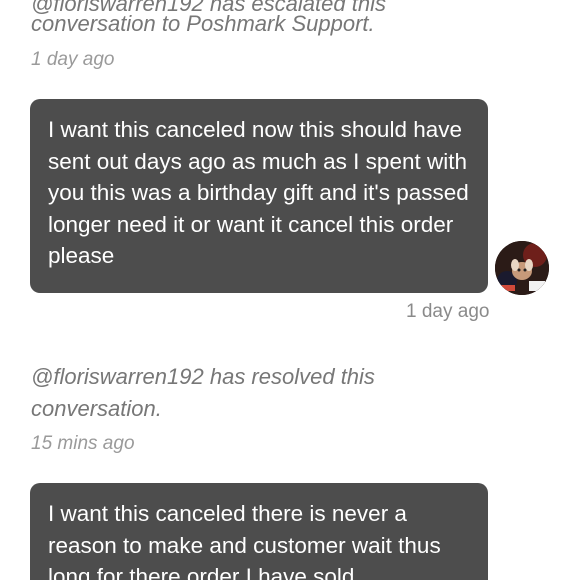  I want to click on user-avatar, so click(522, 268).